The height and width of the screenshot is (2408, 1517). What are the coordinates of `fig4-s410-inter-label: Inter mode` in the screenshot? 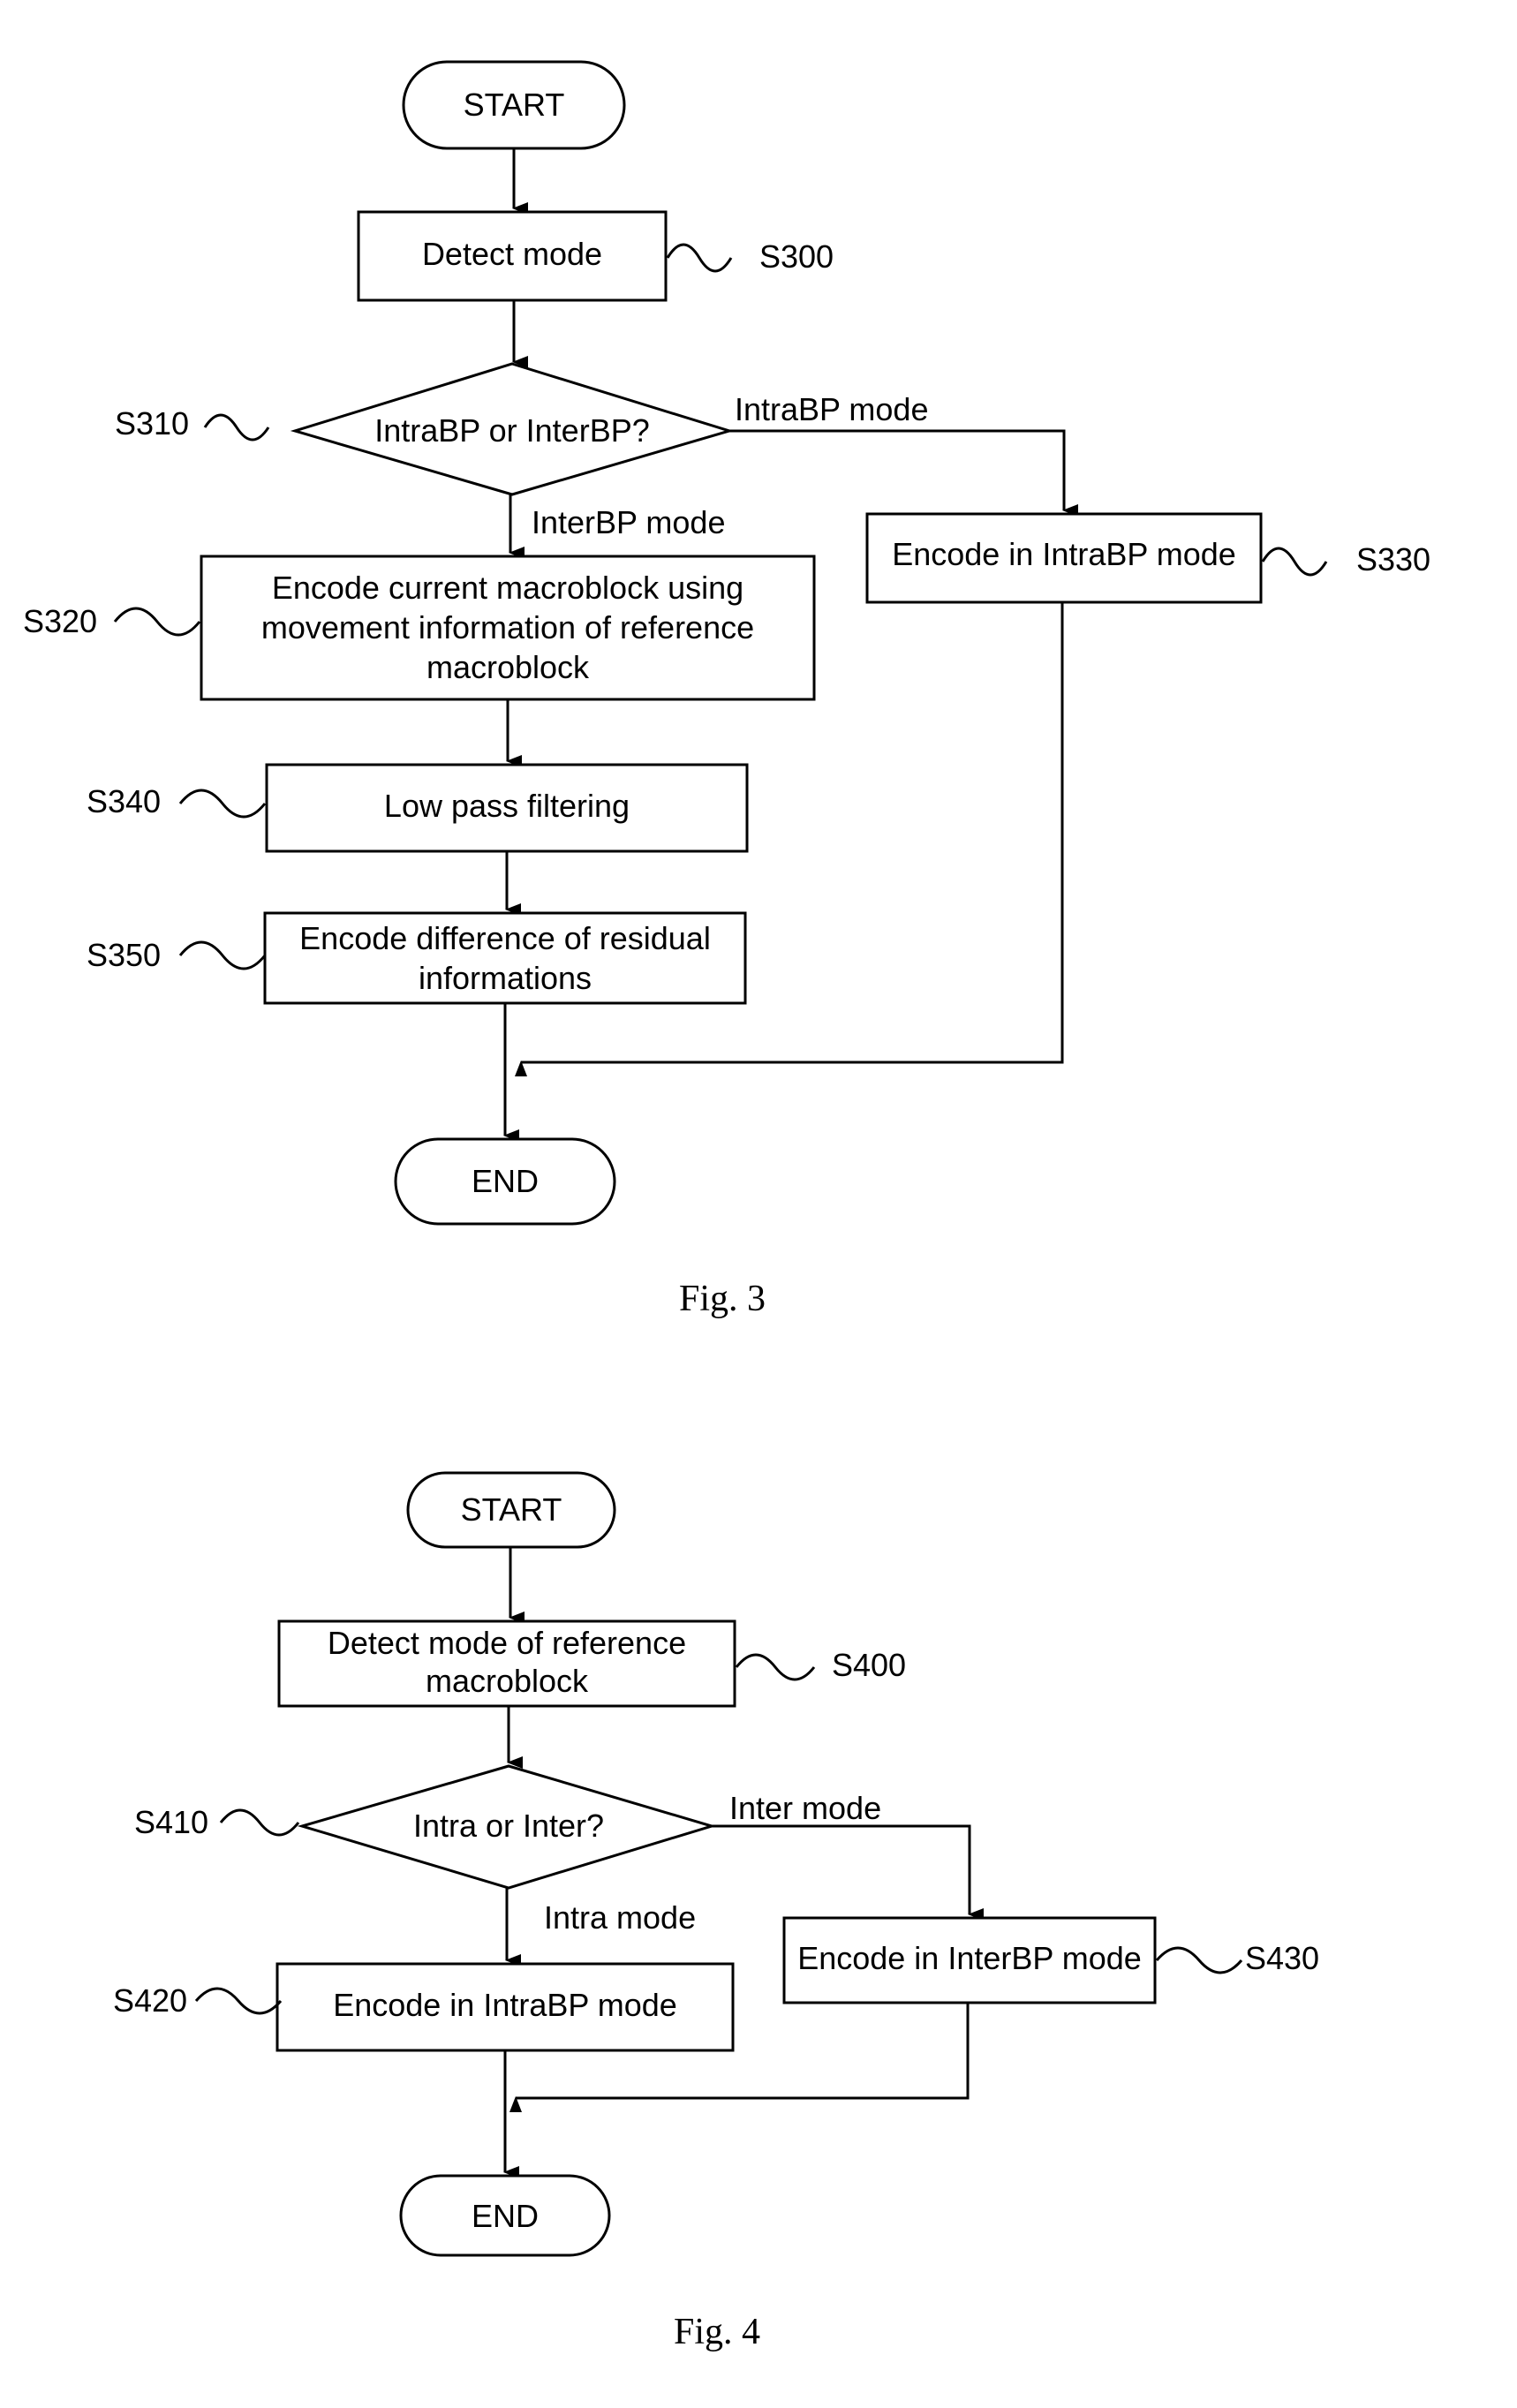 It's located at (805, 1808).